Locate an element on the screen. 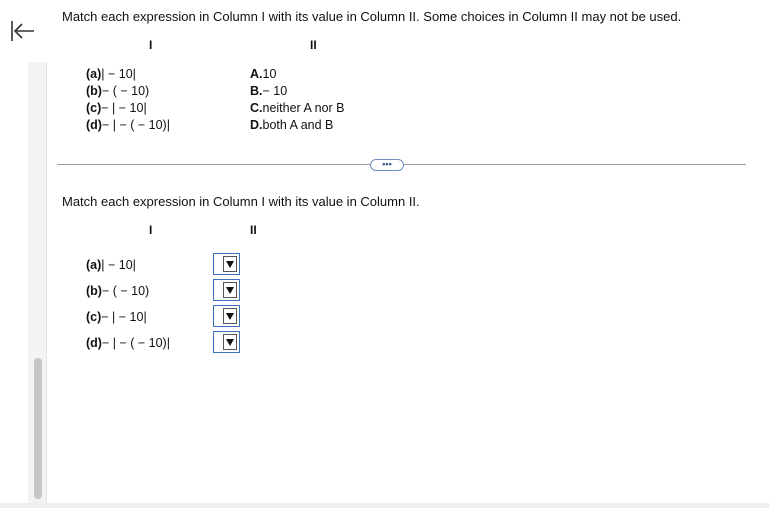 This screenshot has height=508, width=769. choice-item: B.− 10 is located at coordinates (269, 91).